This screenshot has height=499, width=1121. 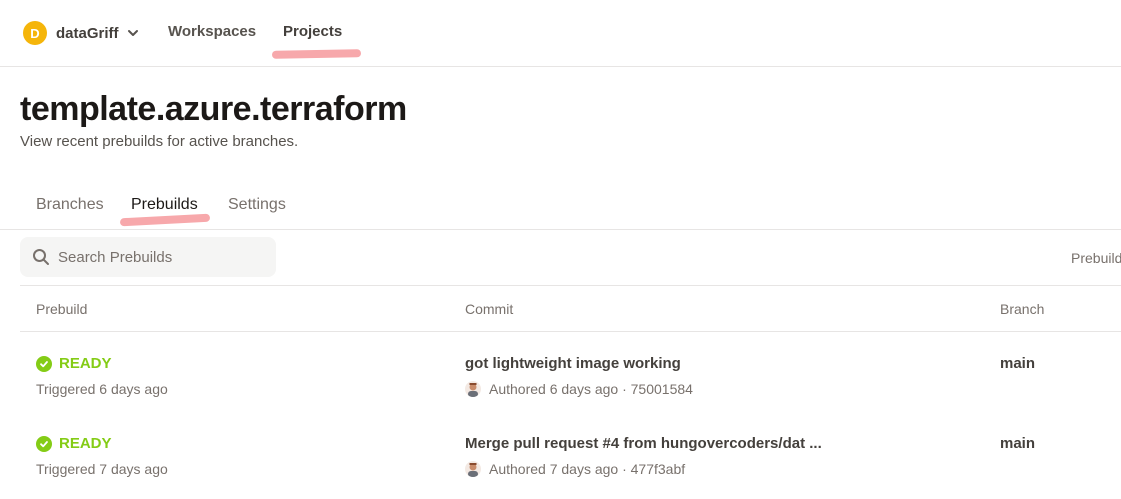 What do you see at coordinates (212, 31) in the screenshot?
I see `nav-workspaces: Workspaces` at bounding box center [212, 31].